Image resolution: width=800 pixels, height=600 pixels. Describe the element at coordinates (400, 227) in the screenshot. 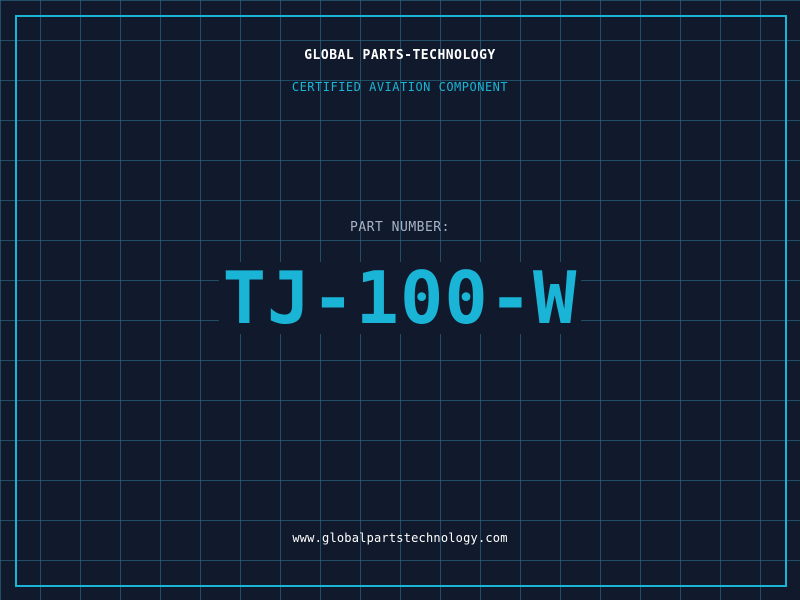

I see `part-number-label: PART NUMBER:` at that location.